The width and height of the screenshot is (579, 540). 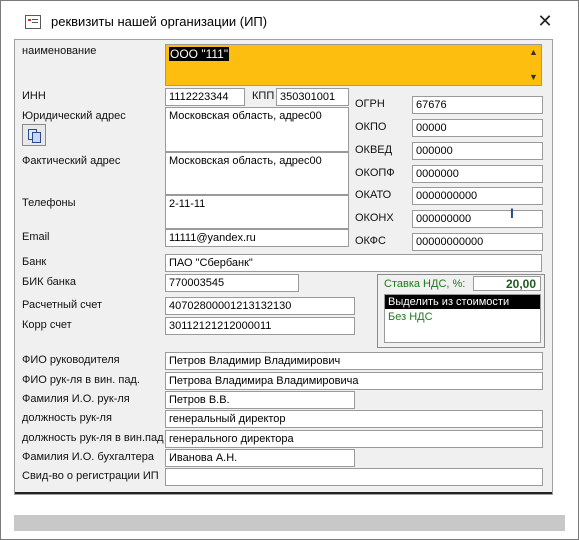 I want to click on phones-label: Телефоны, so click(x=49, y=203).